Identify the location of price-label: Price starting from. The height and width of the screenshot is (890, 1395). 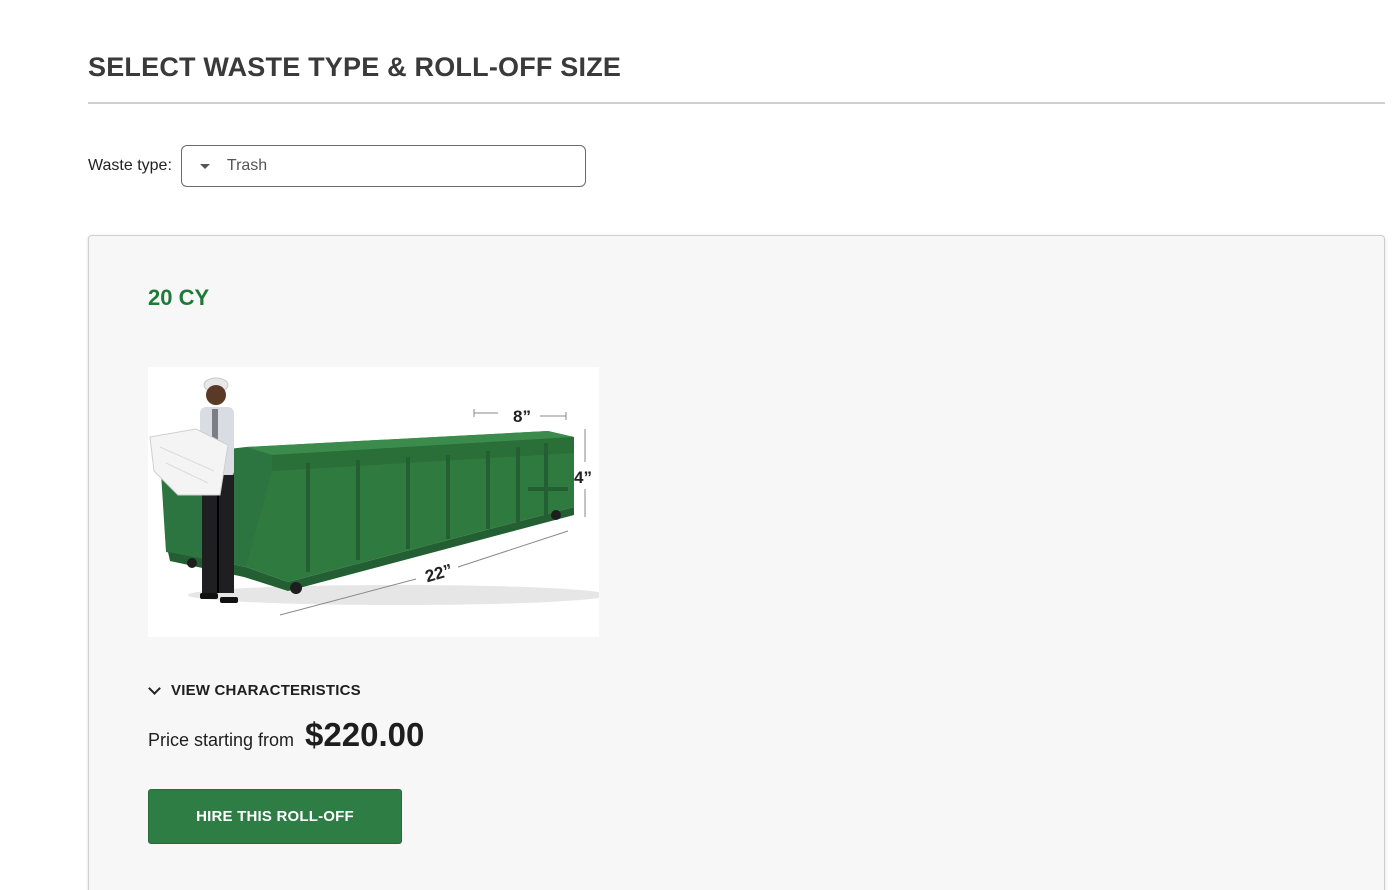
(221, 740).